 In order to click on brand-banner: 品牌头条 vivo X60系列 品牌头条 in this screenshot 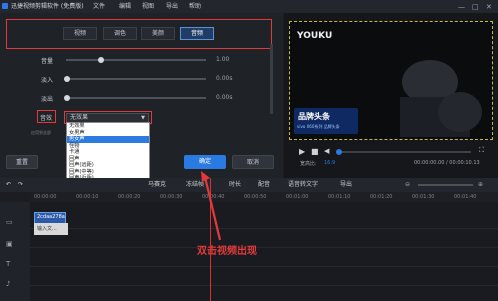, I will do `click(326, 121)`.